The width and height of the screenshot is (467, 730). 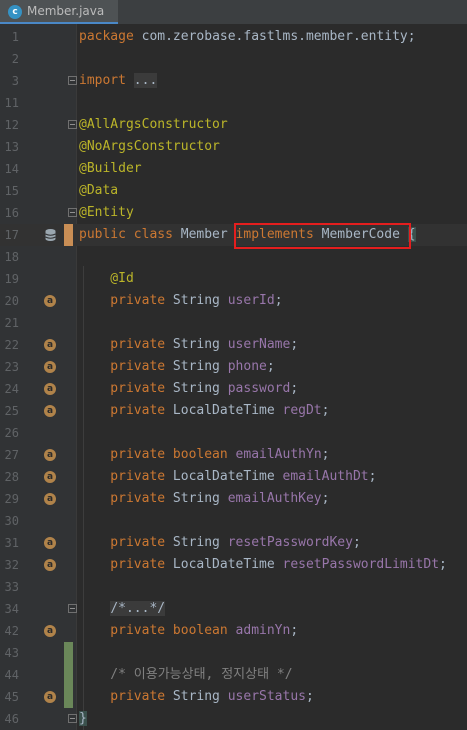 What do you see at coordinates (11, 631) in the screenshot?
I see `line-number: 42` at bounding box center [11, 631].